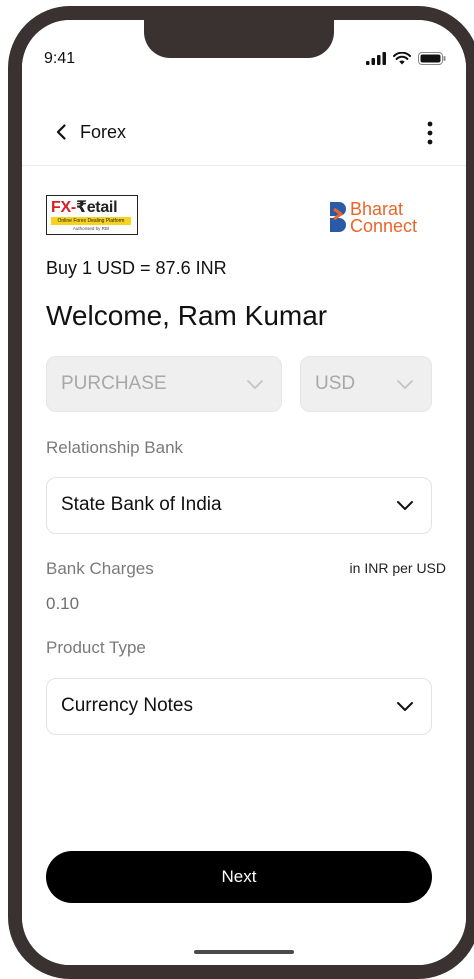  What do you see at coordinates (239, 505) in the screenshot?
I see `relationship-bank-select: State Bank of India` at bounding box center [239, 505].